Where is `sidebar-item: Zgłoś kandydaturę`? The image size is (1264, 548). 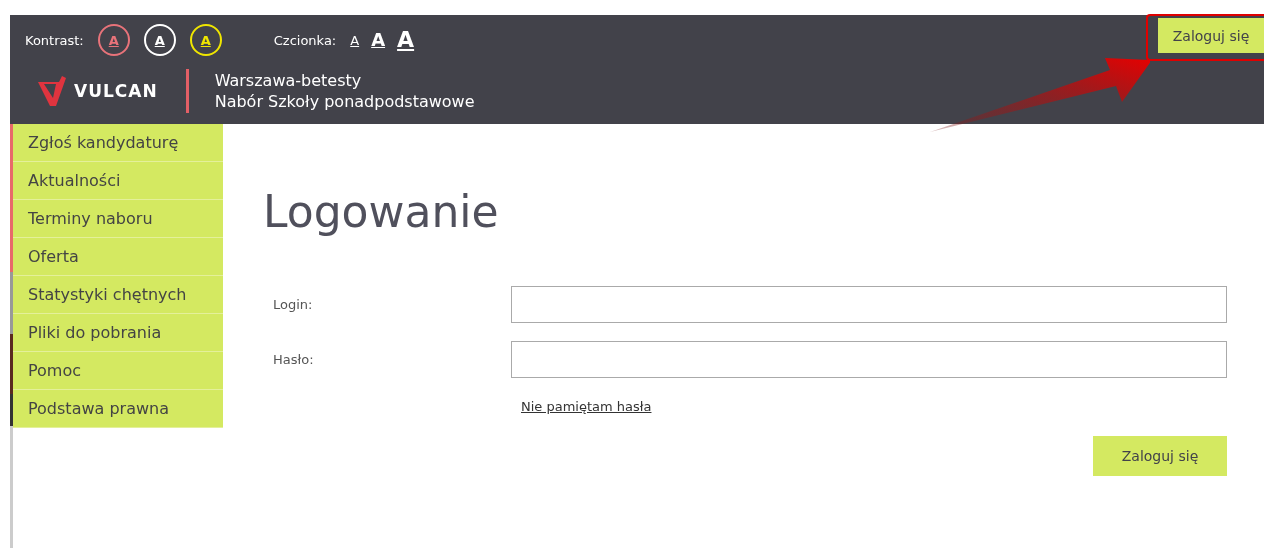
sidebar-item: Zgłoś kandydaturę is located at coordinates (118, 143).